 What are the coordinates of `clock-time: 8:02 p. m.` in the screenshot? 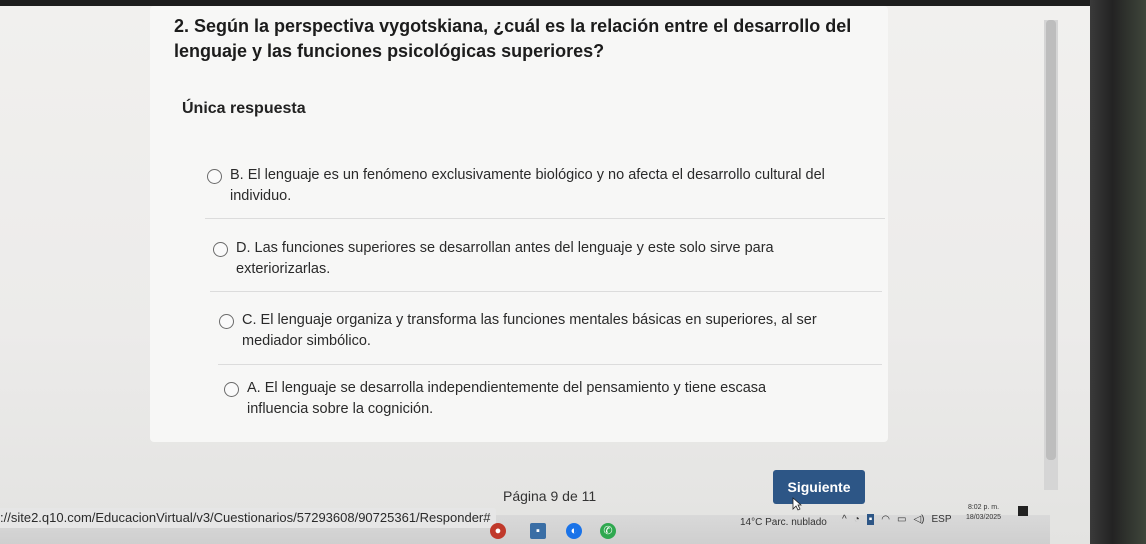 It's located at (983, 507).